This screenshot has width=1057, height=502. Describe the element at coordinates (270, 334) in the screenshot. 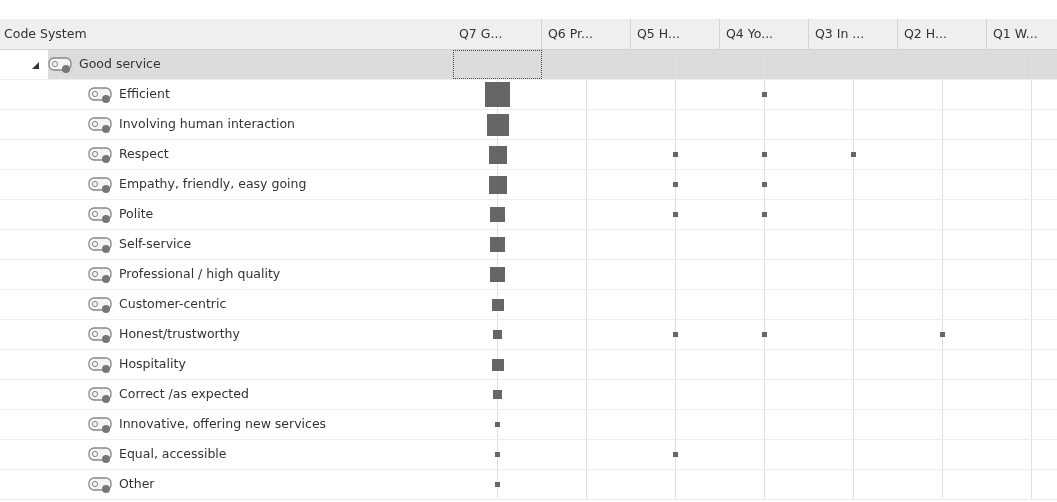

I see `tree-item: Honest/trustworthy` at that location.